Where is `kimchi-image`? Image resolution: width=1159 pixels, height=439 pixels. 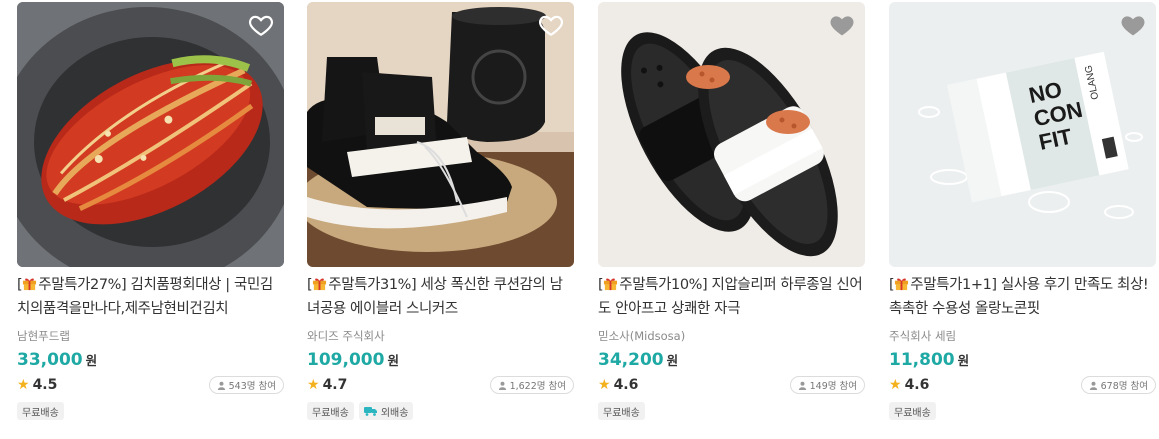 kimchi-image is located at coordinates (150, 134).